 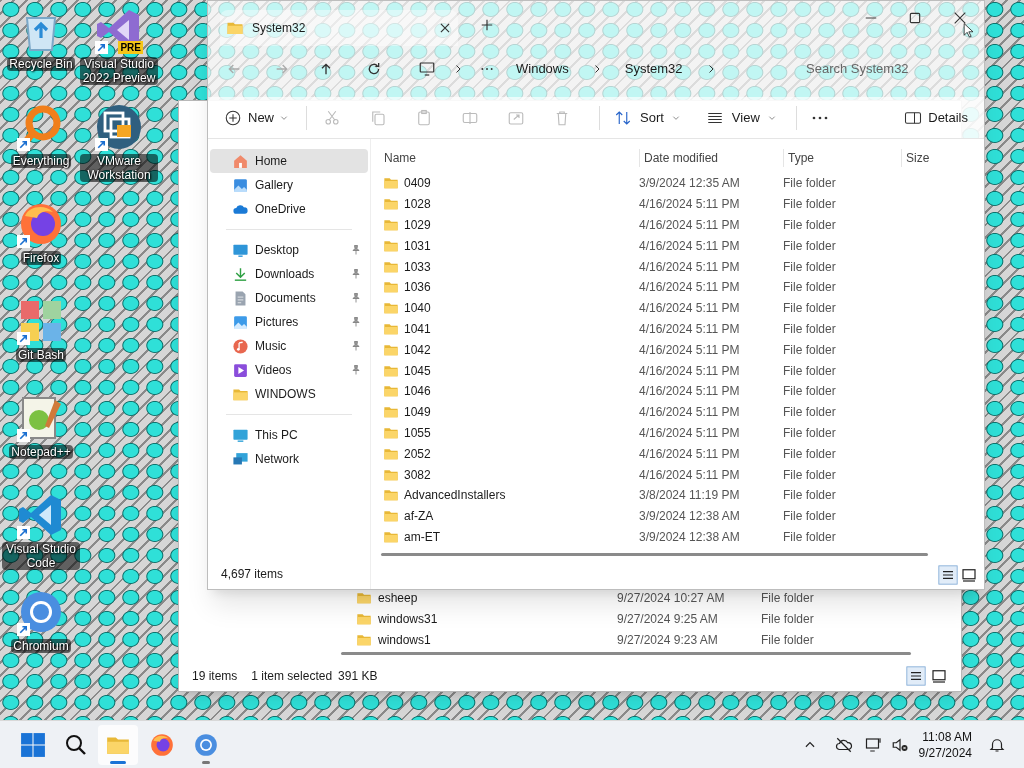 I want to click on music-note-icon, so click(x=240, y=346).